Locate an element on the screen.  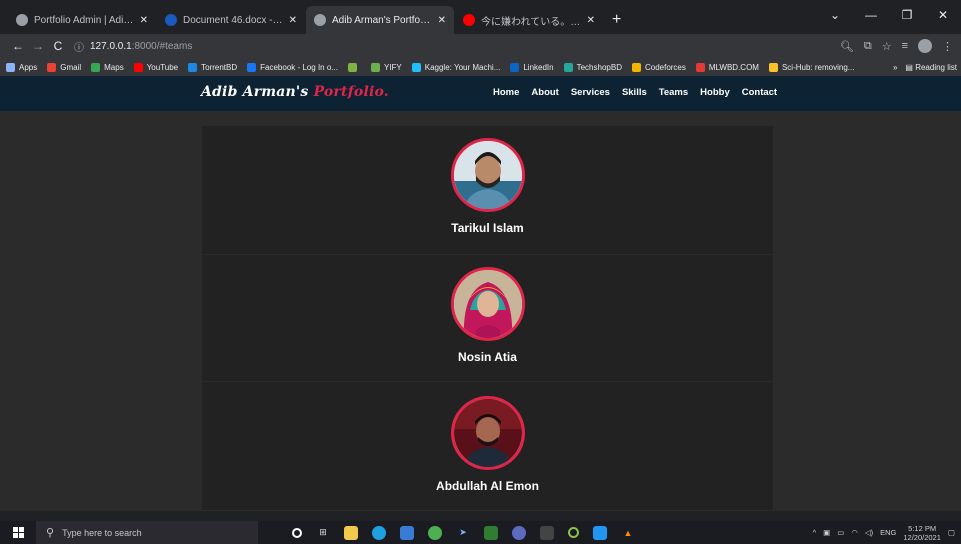
bookmark-item: TechshopBD is located at coordinates (592, 67).